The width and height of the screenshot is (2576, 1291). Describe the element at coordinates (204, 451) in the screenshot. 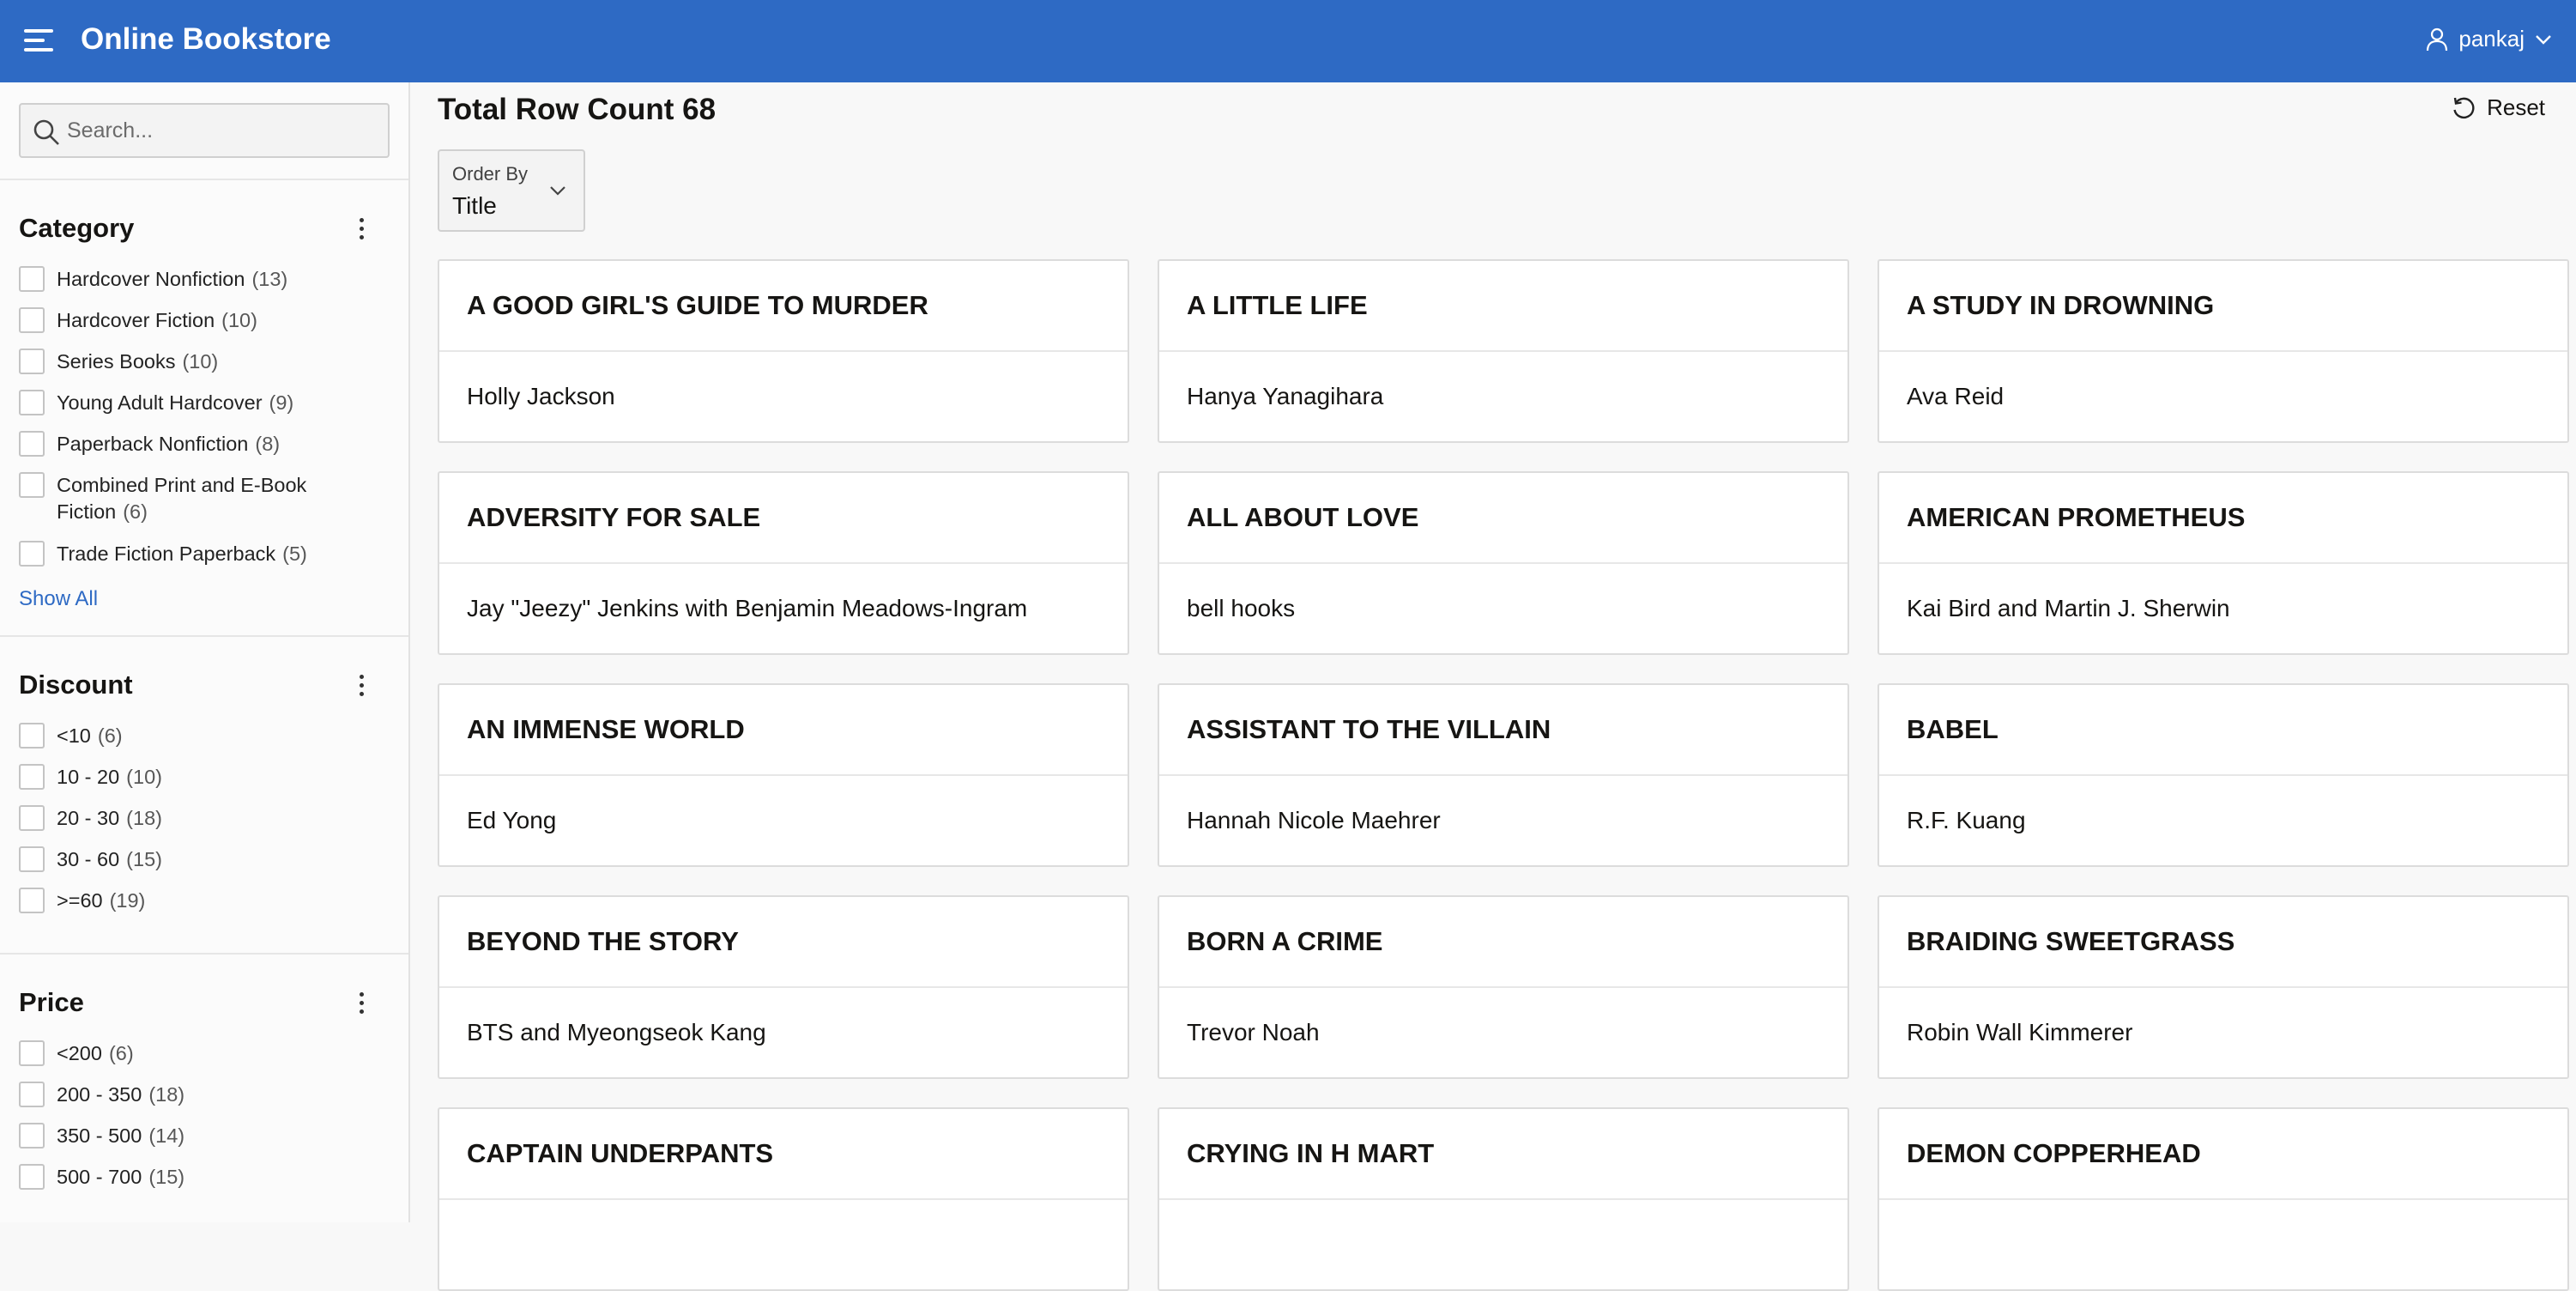

I see `facet-option: Paperback Nonfiction (8)` at that location.